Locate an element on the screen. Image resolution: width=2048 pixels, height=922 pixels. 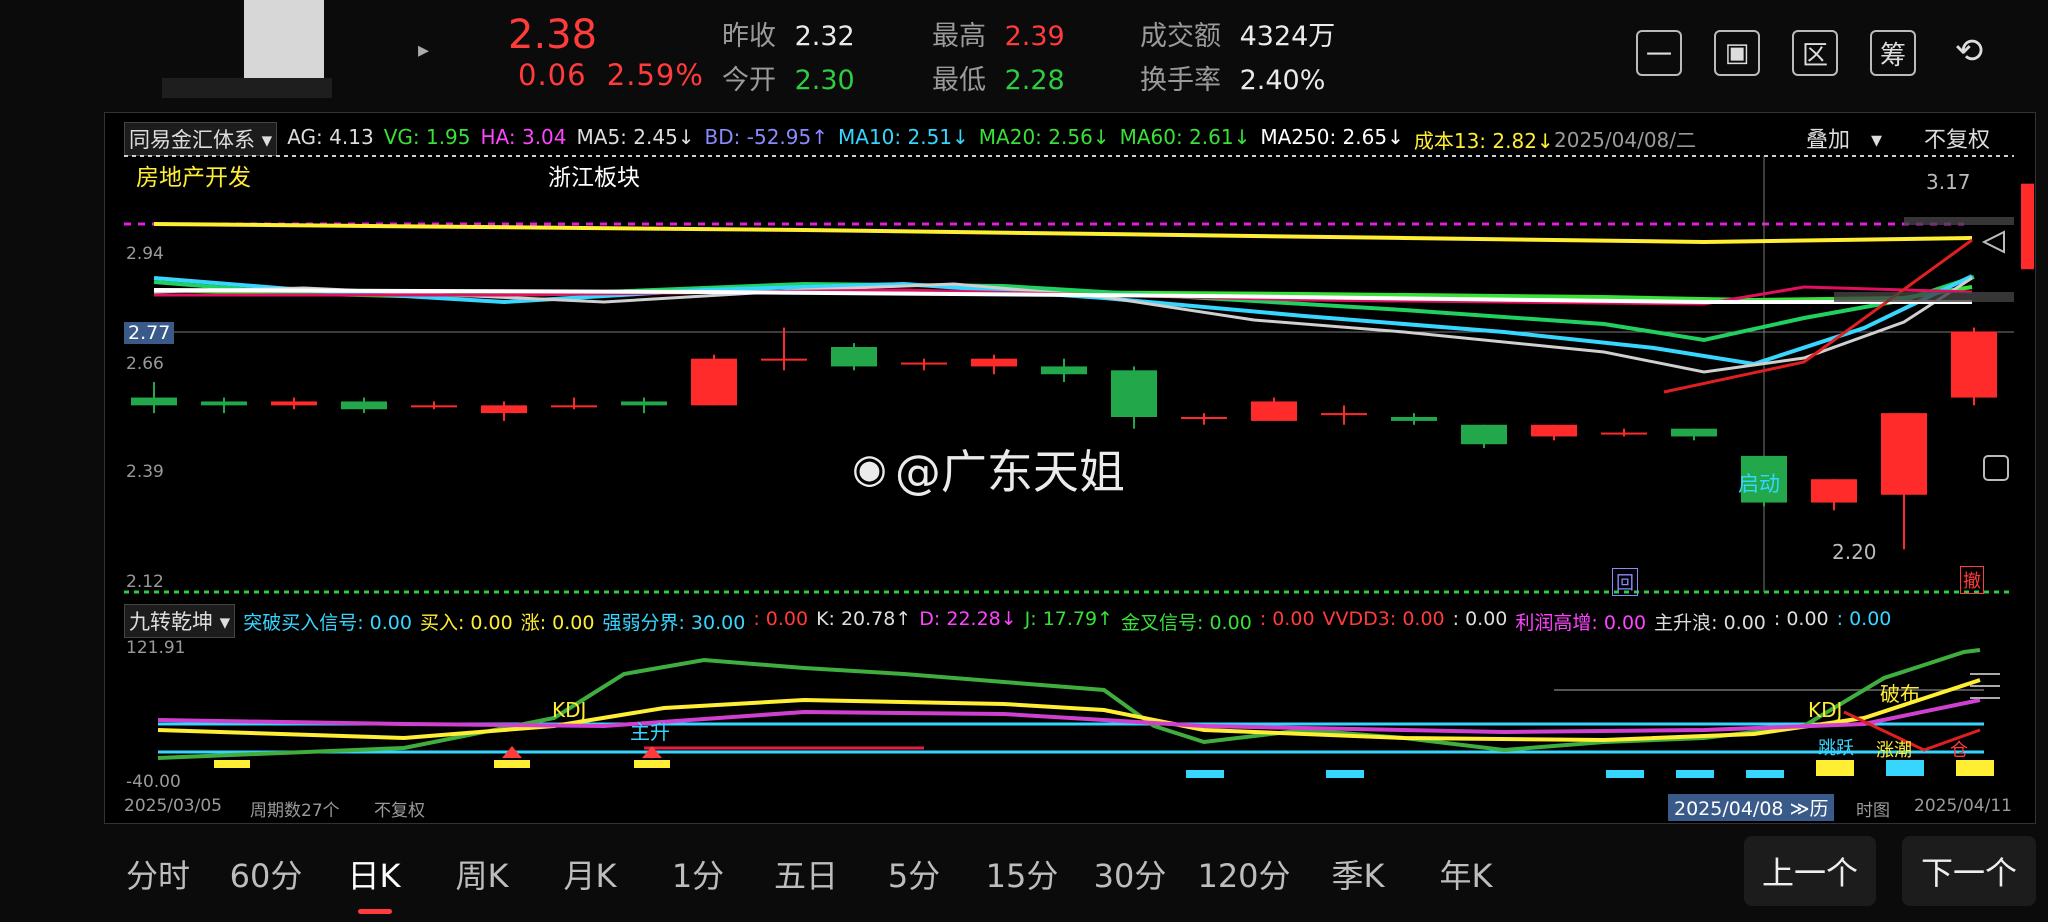
next-button: 下一个 is located at coordinates (1969, 871).